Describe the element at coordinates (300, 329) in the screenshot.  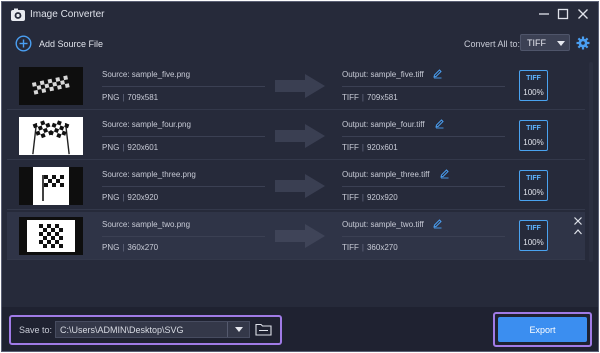
I see `bottom-bar: Save to: Export` at that location.